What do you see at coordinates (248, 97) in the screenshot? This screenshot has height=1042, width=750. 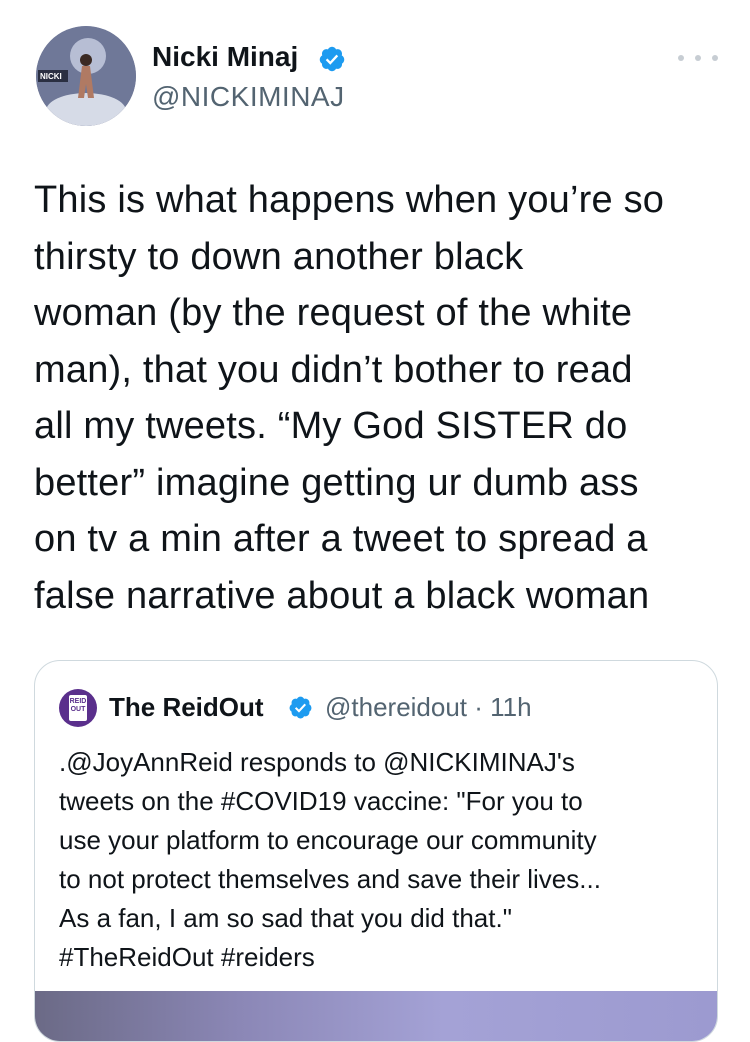 I see `author-handle: @NICKIMINAJ` at bounding box center [248, 97].